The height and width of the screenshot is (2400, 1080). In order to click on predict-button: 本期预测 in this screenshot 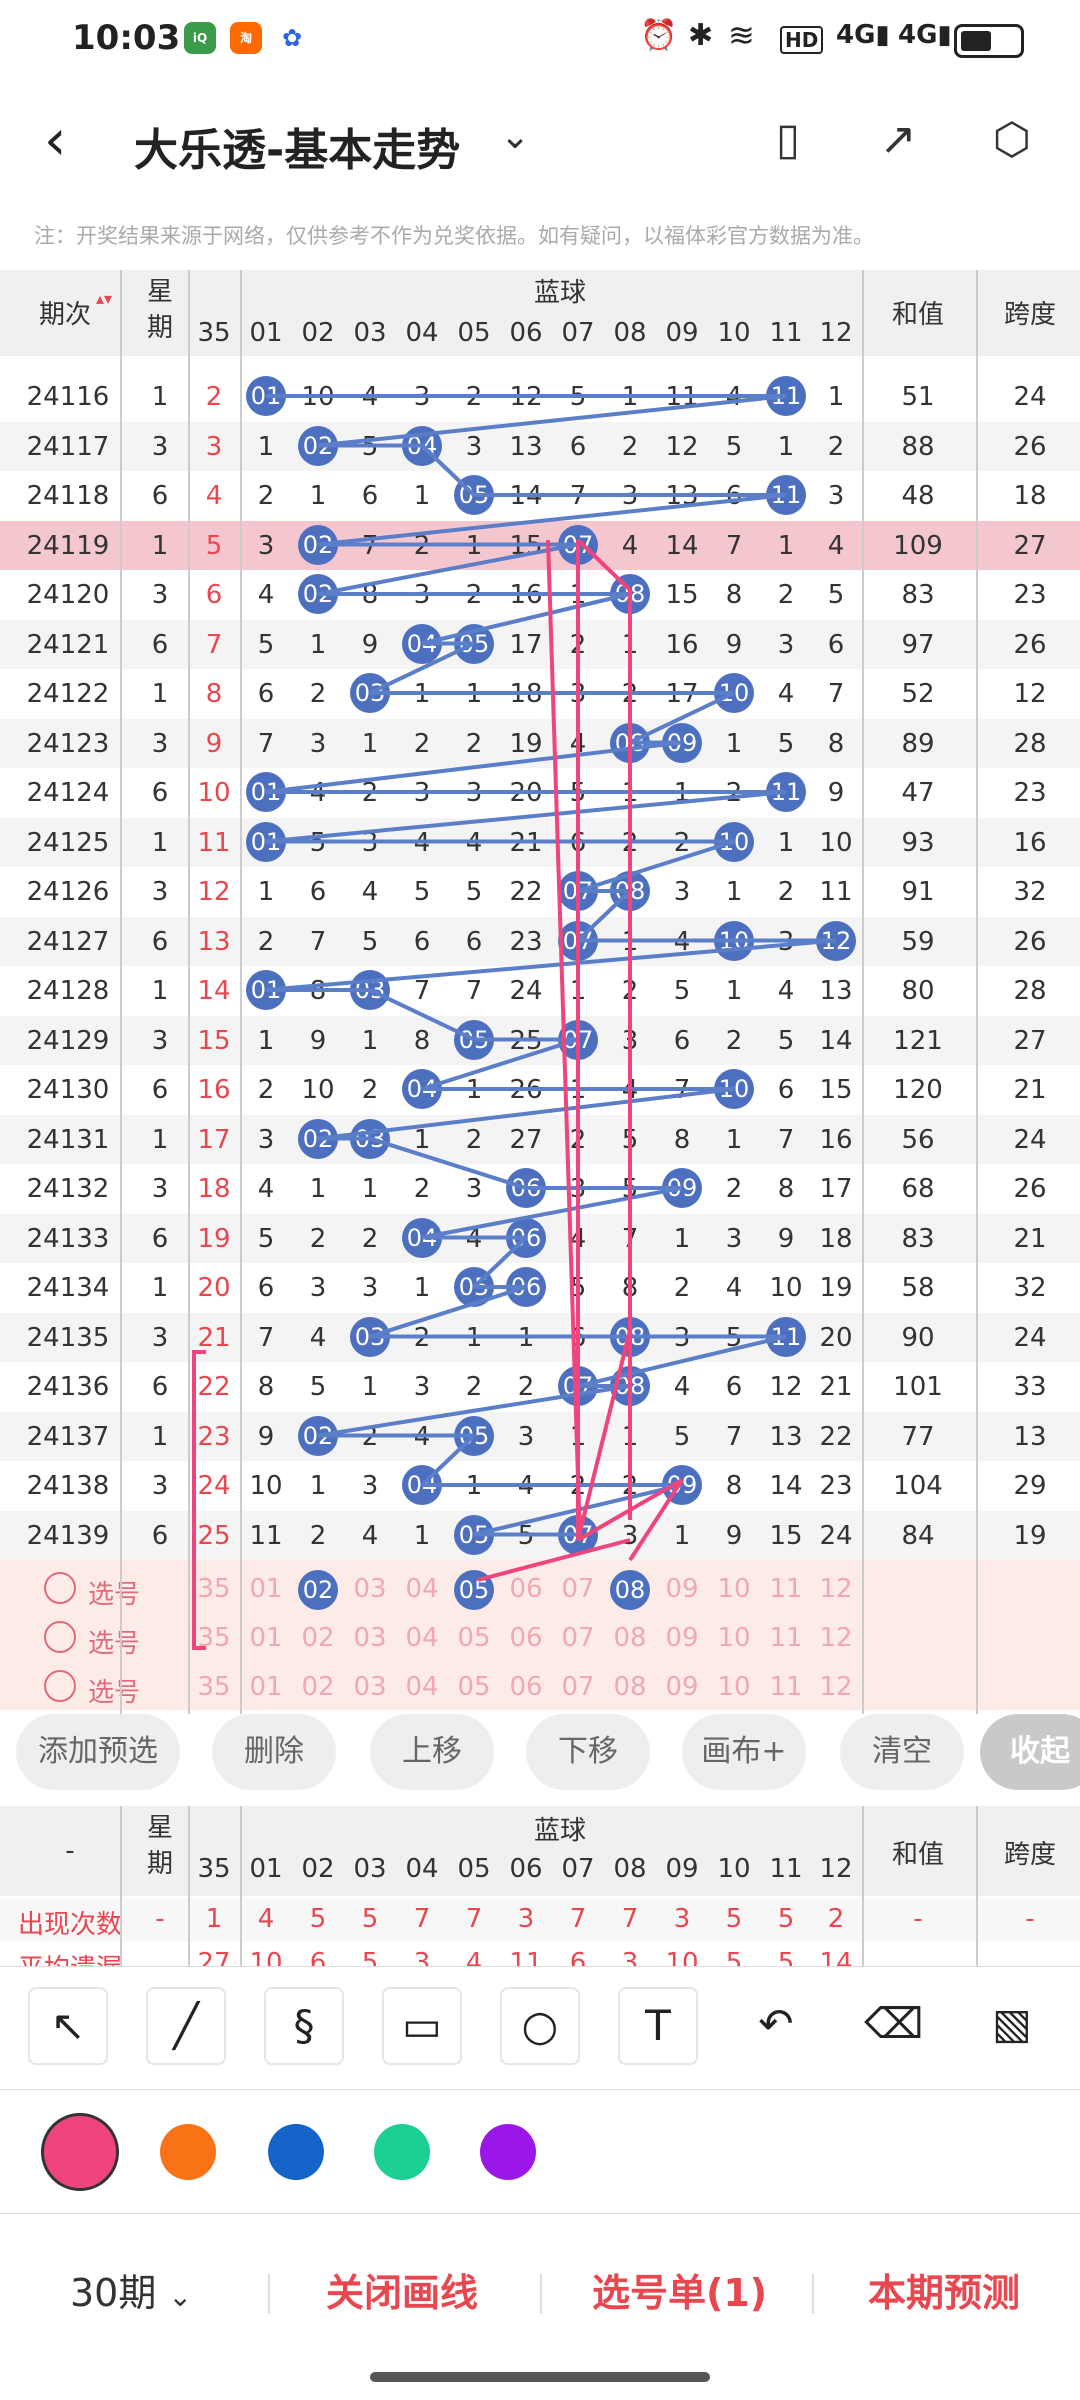, I will do `click(944, 2289)`.